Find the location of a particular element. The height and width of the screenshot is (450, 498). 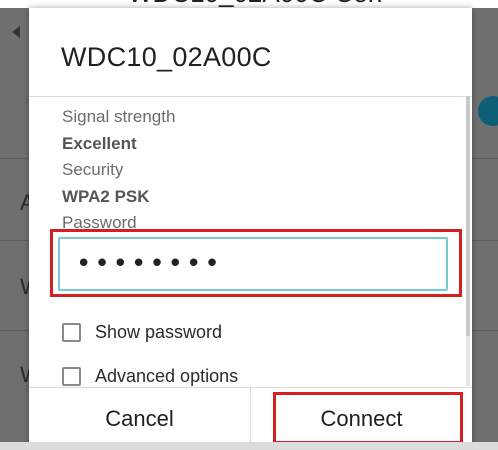

signal-strength-value: Excellent is located at coordinates (99, 143).